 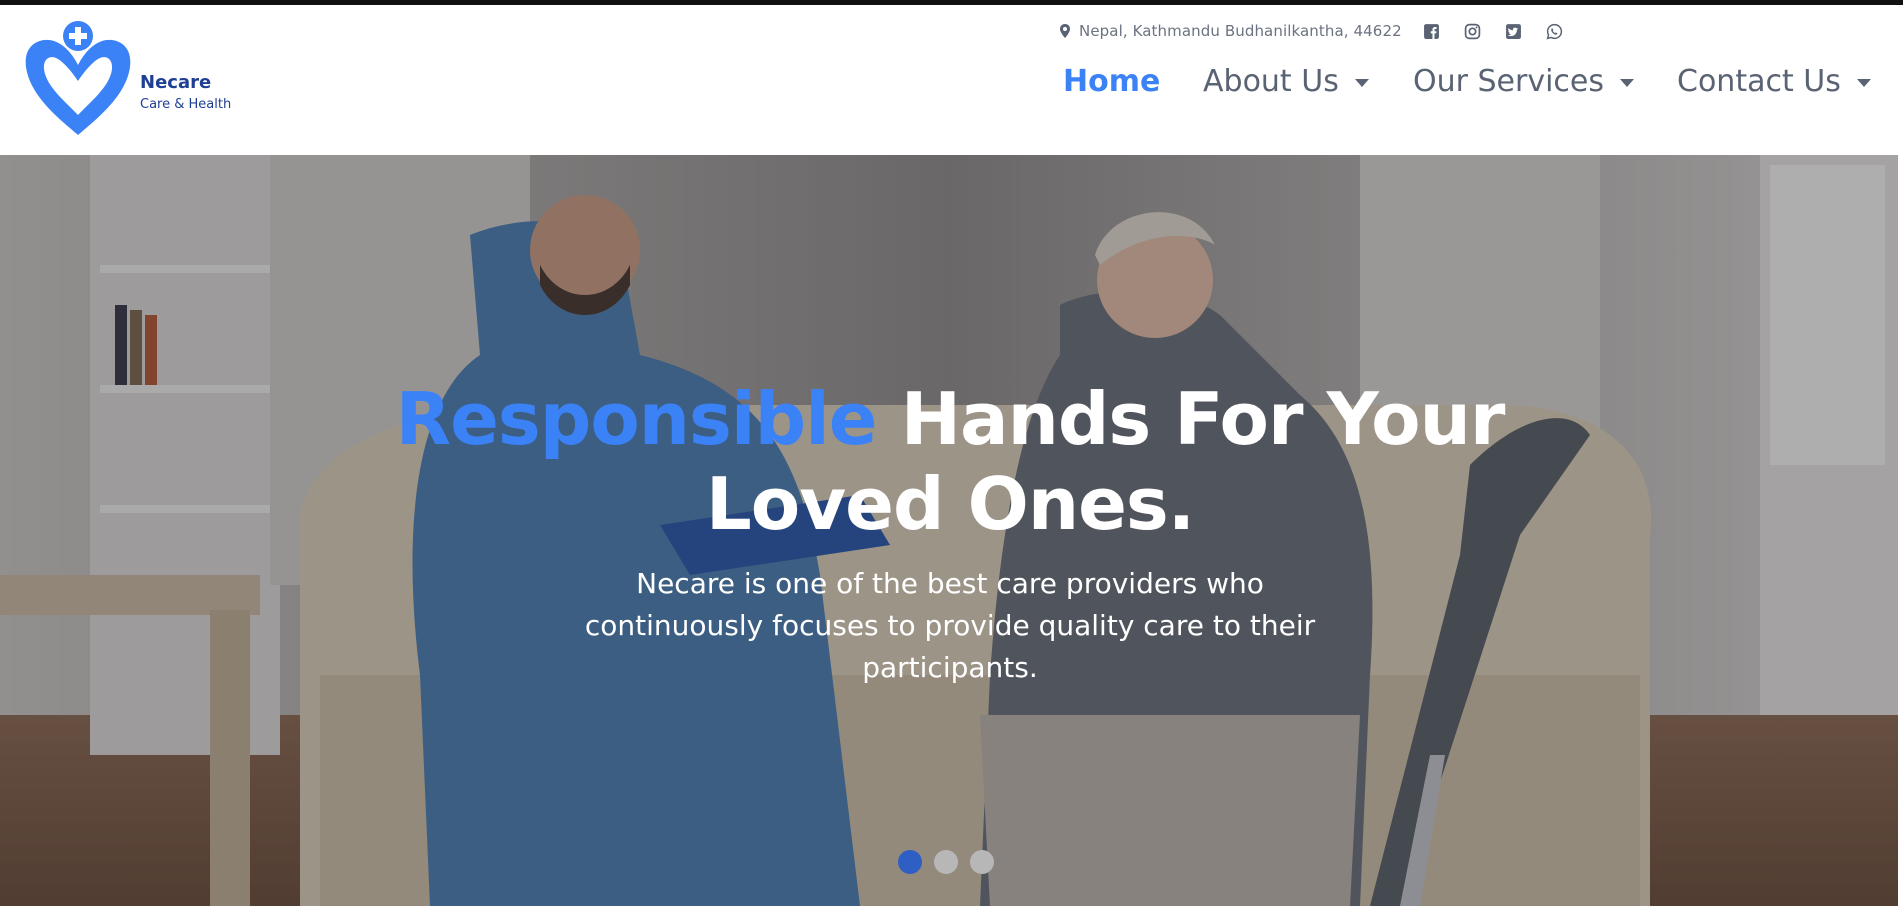 What do you see at coordinates (132, 82) in the screenshot?
I see `logo: Necare Care & Health` at bounding box center [132, 82].